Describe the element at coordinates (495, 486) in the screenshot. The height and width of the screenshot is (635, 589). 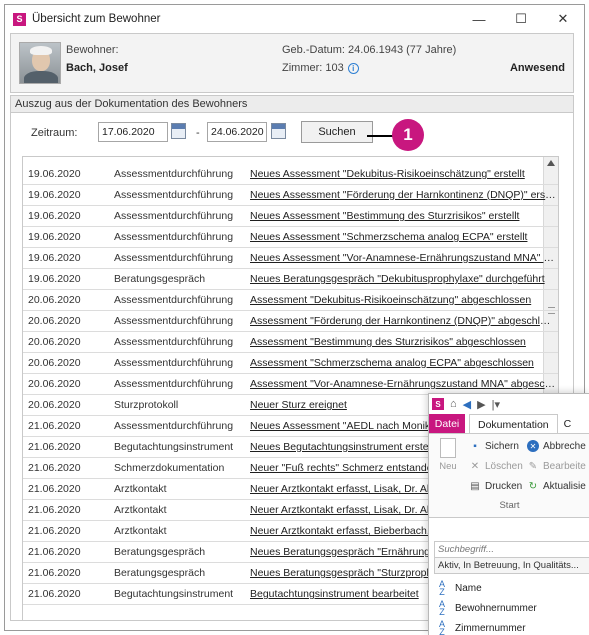
I see `print-button: ▤ Drucken` at that location.